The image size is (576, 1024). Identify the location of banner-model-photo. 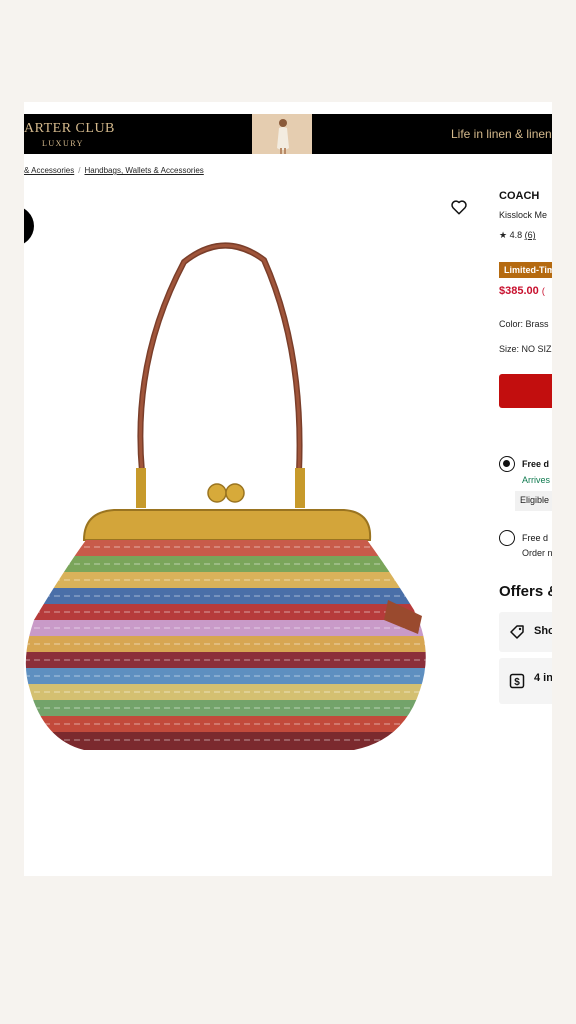
(282, 134).